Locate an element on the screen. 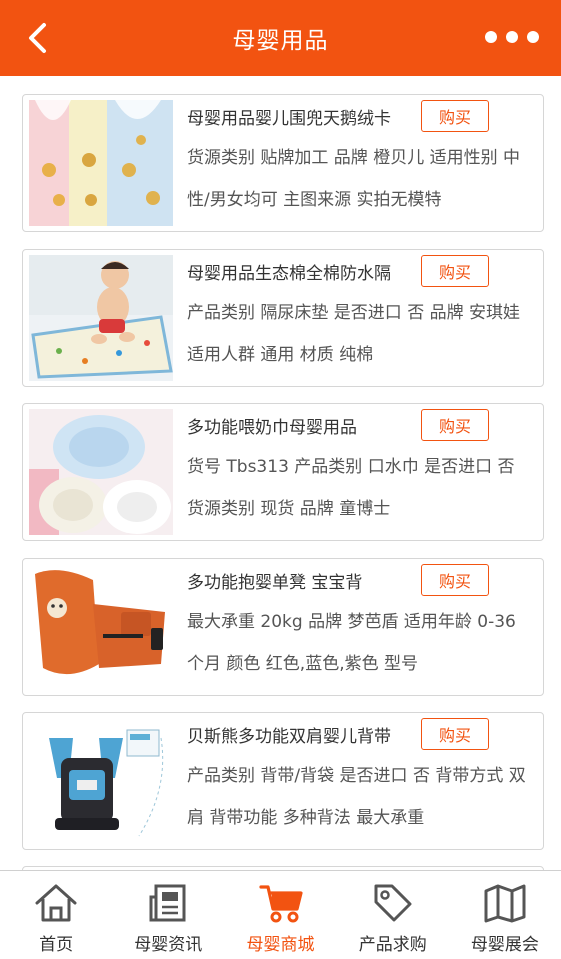 The image size is (561, 959). cart-icon is located at coordinates (280, 903).